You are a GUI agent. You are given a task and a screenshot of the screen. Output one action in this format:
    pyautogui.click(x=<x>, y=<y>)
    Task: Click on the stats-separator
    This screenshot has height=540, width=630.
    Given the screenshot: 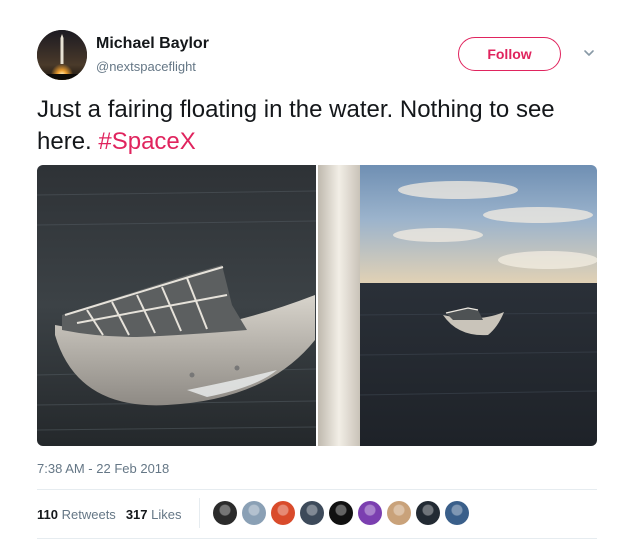 What is the action you would take?
    pyautogui.click(x=199, y=513)
    